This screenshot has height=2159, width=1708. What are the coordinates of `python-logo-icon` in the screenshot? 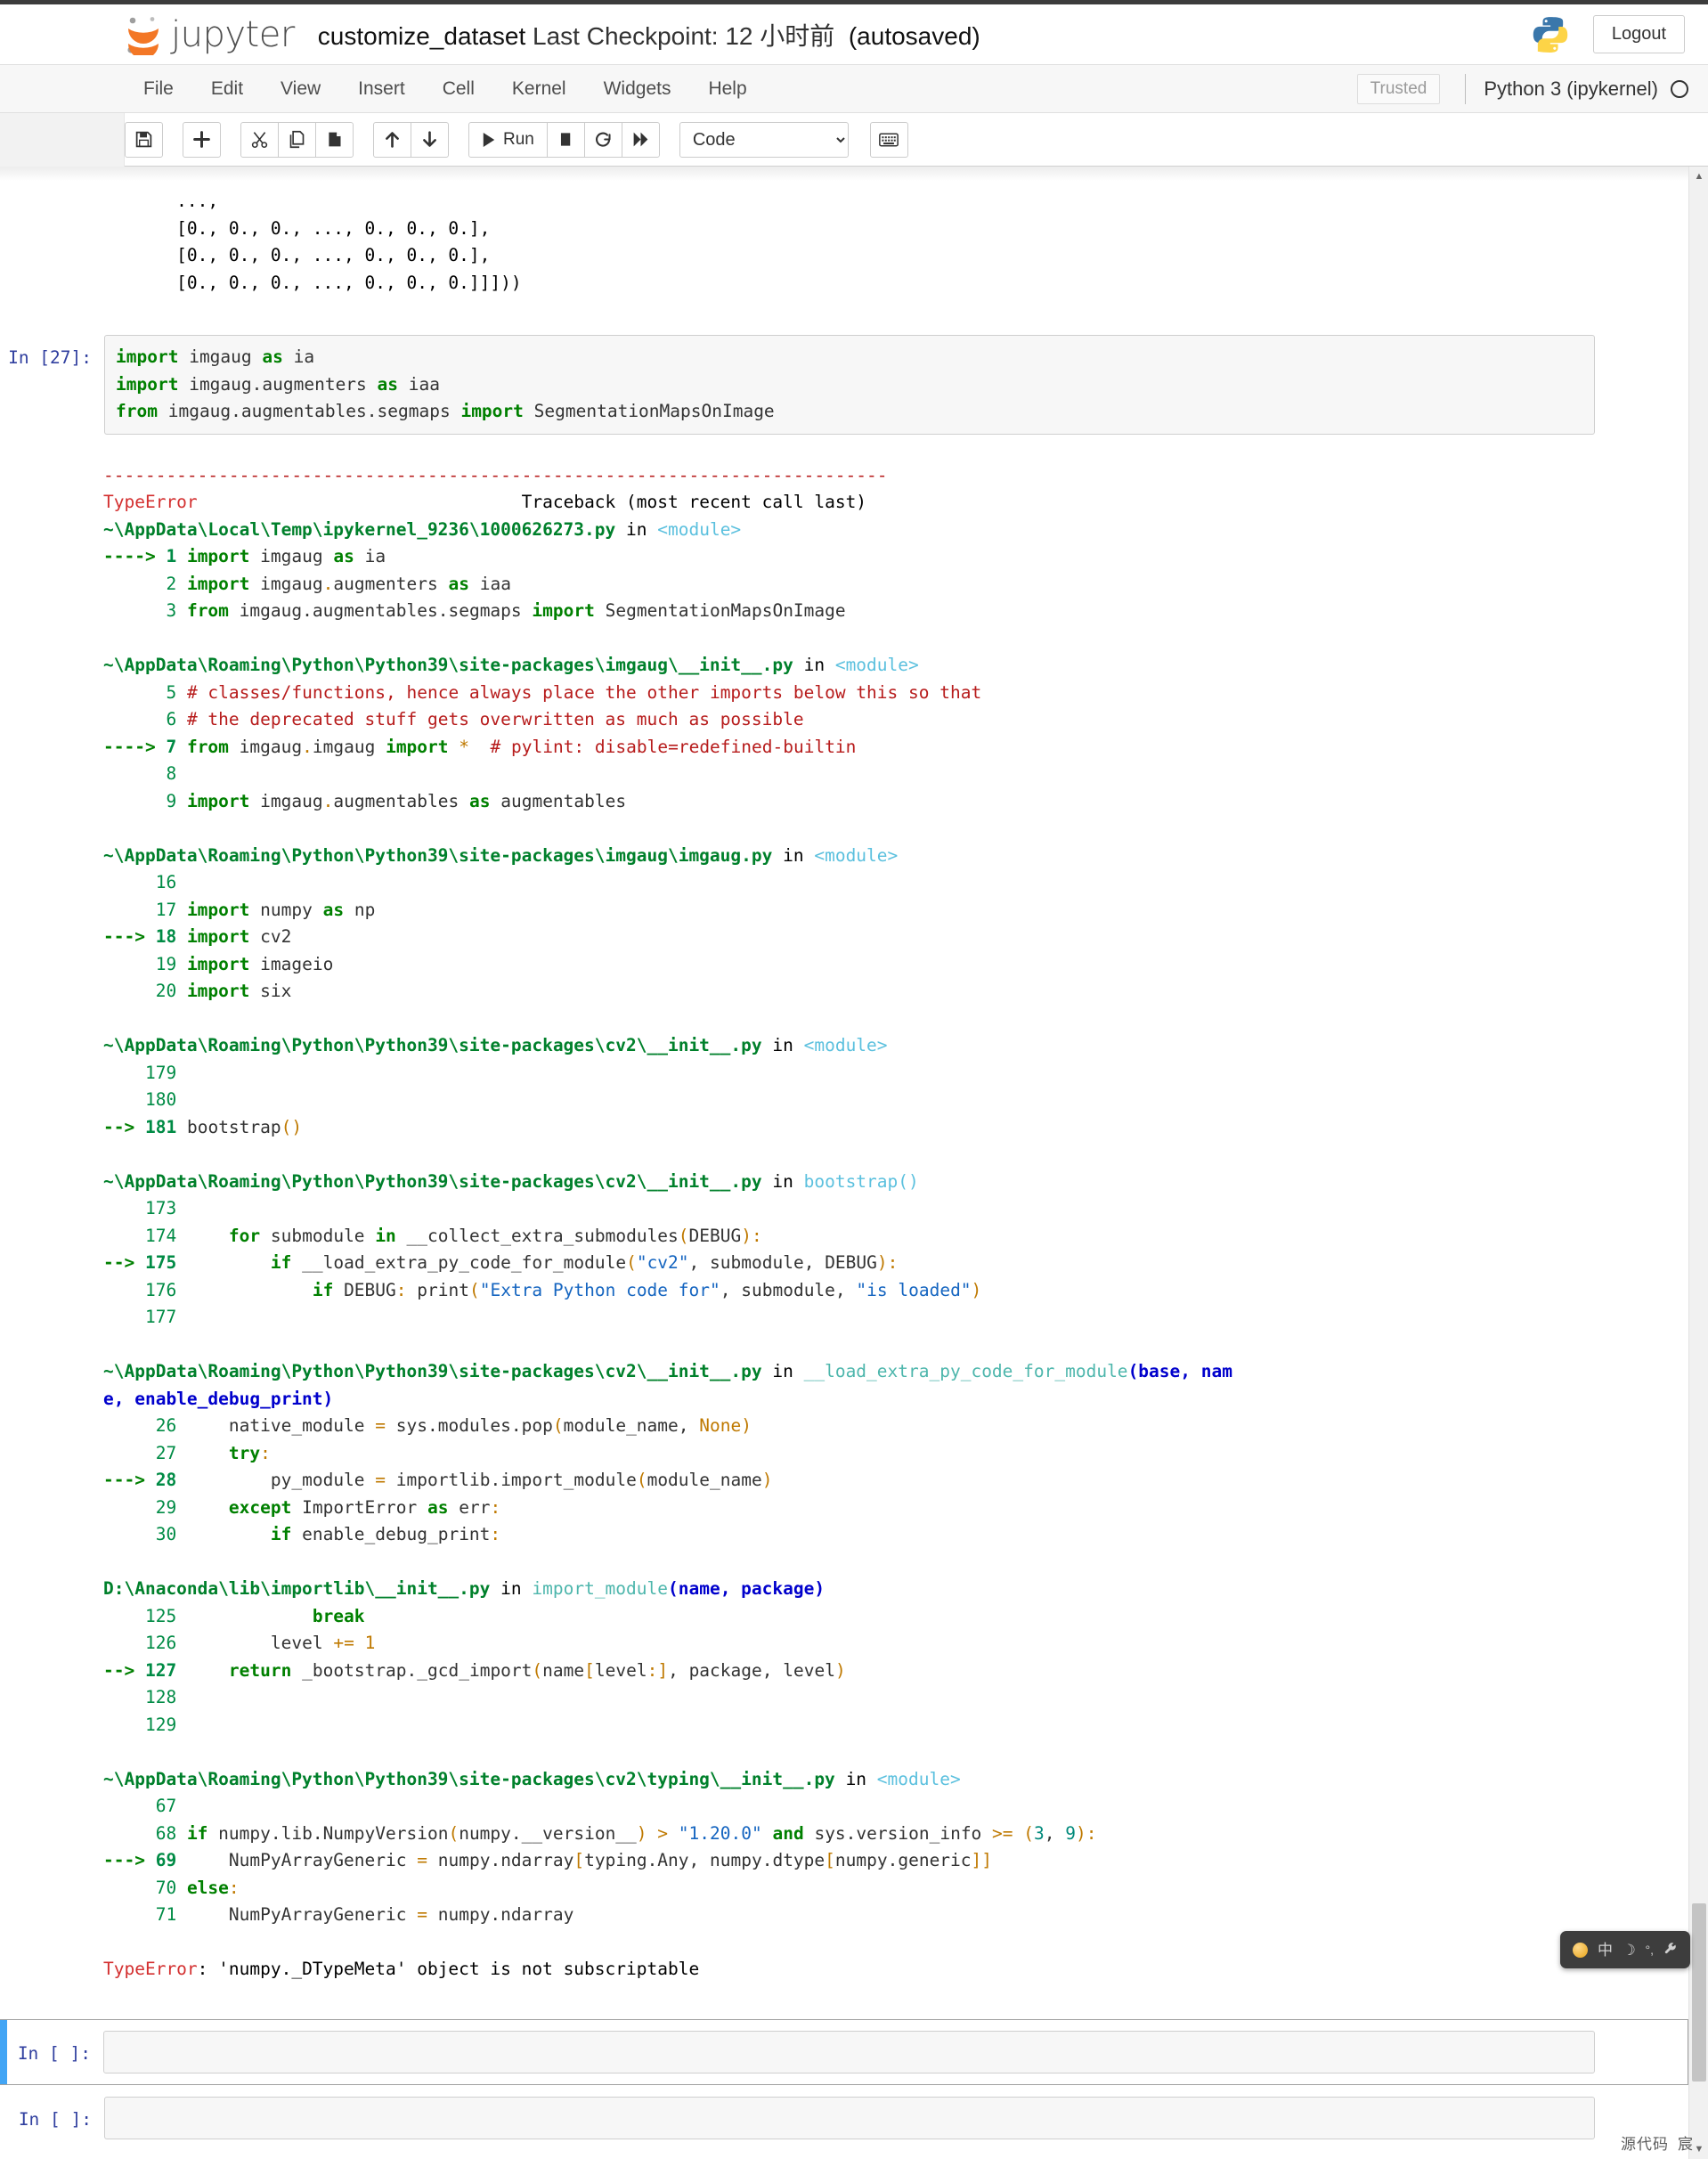 It's located at (1550, 35).